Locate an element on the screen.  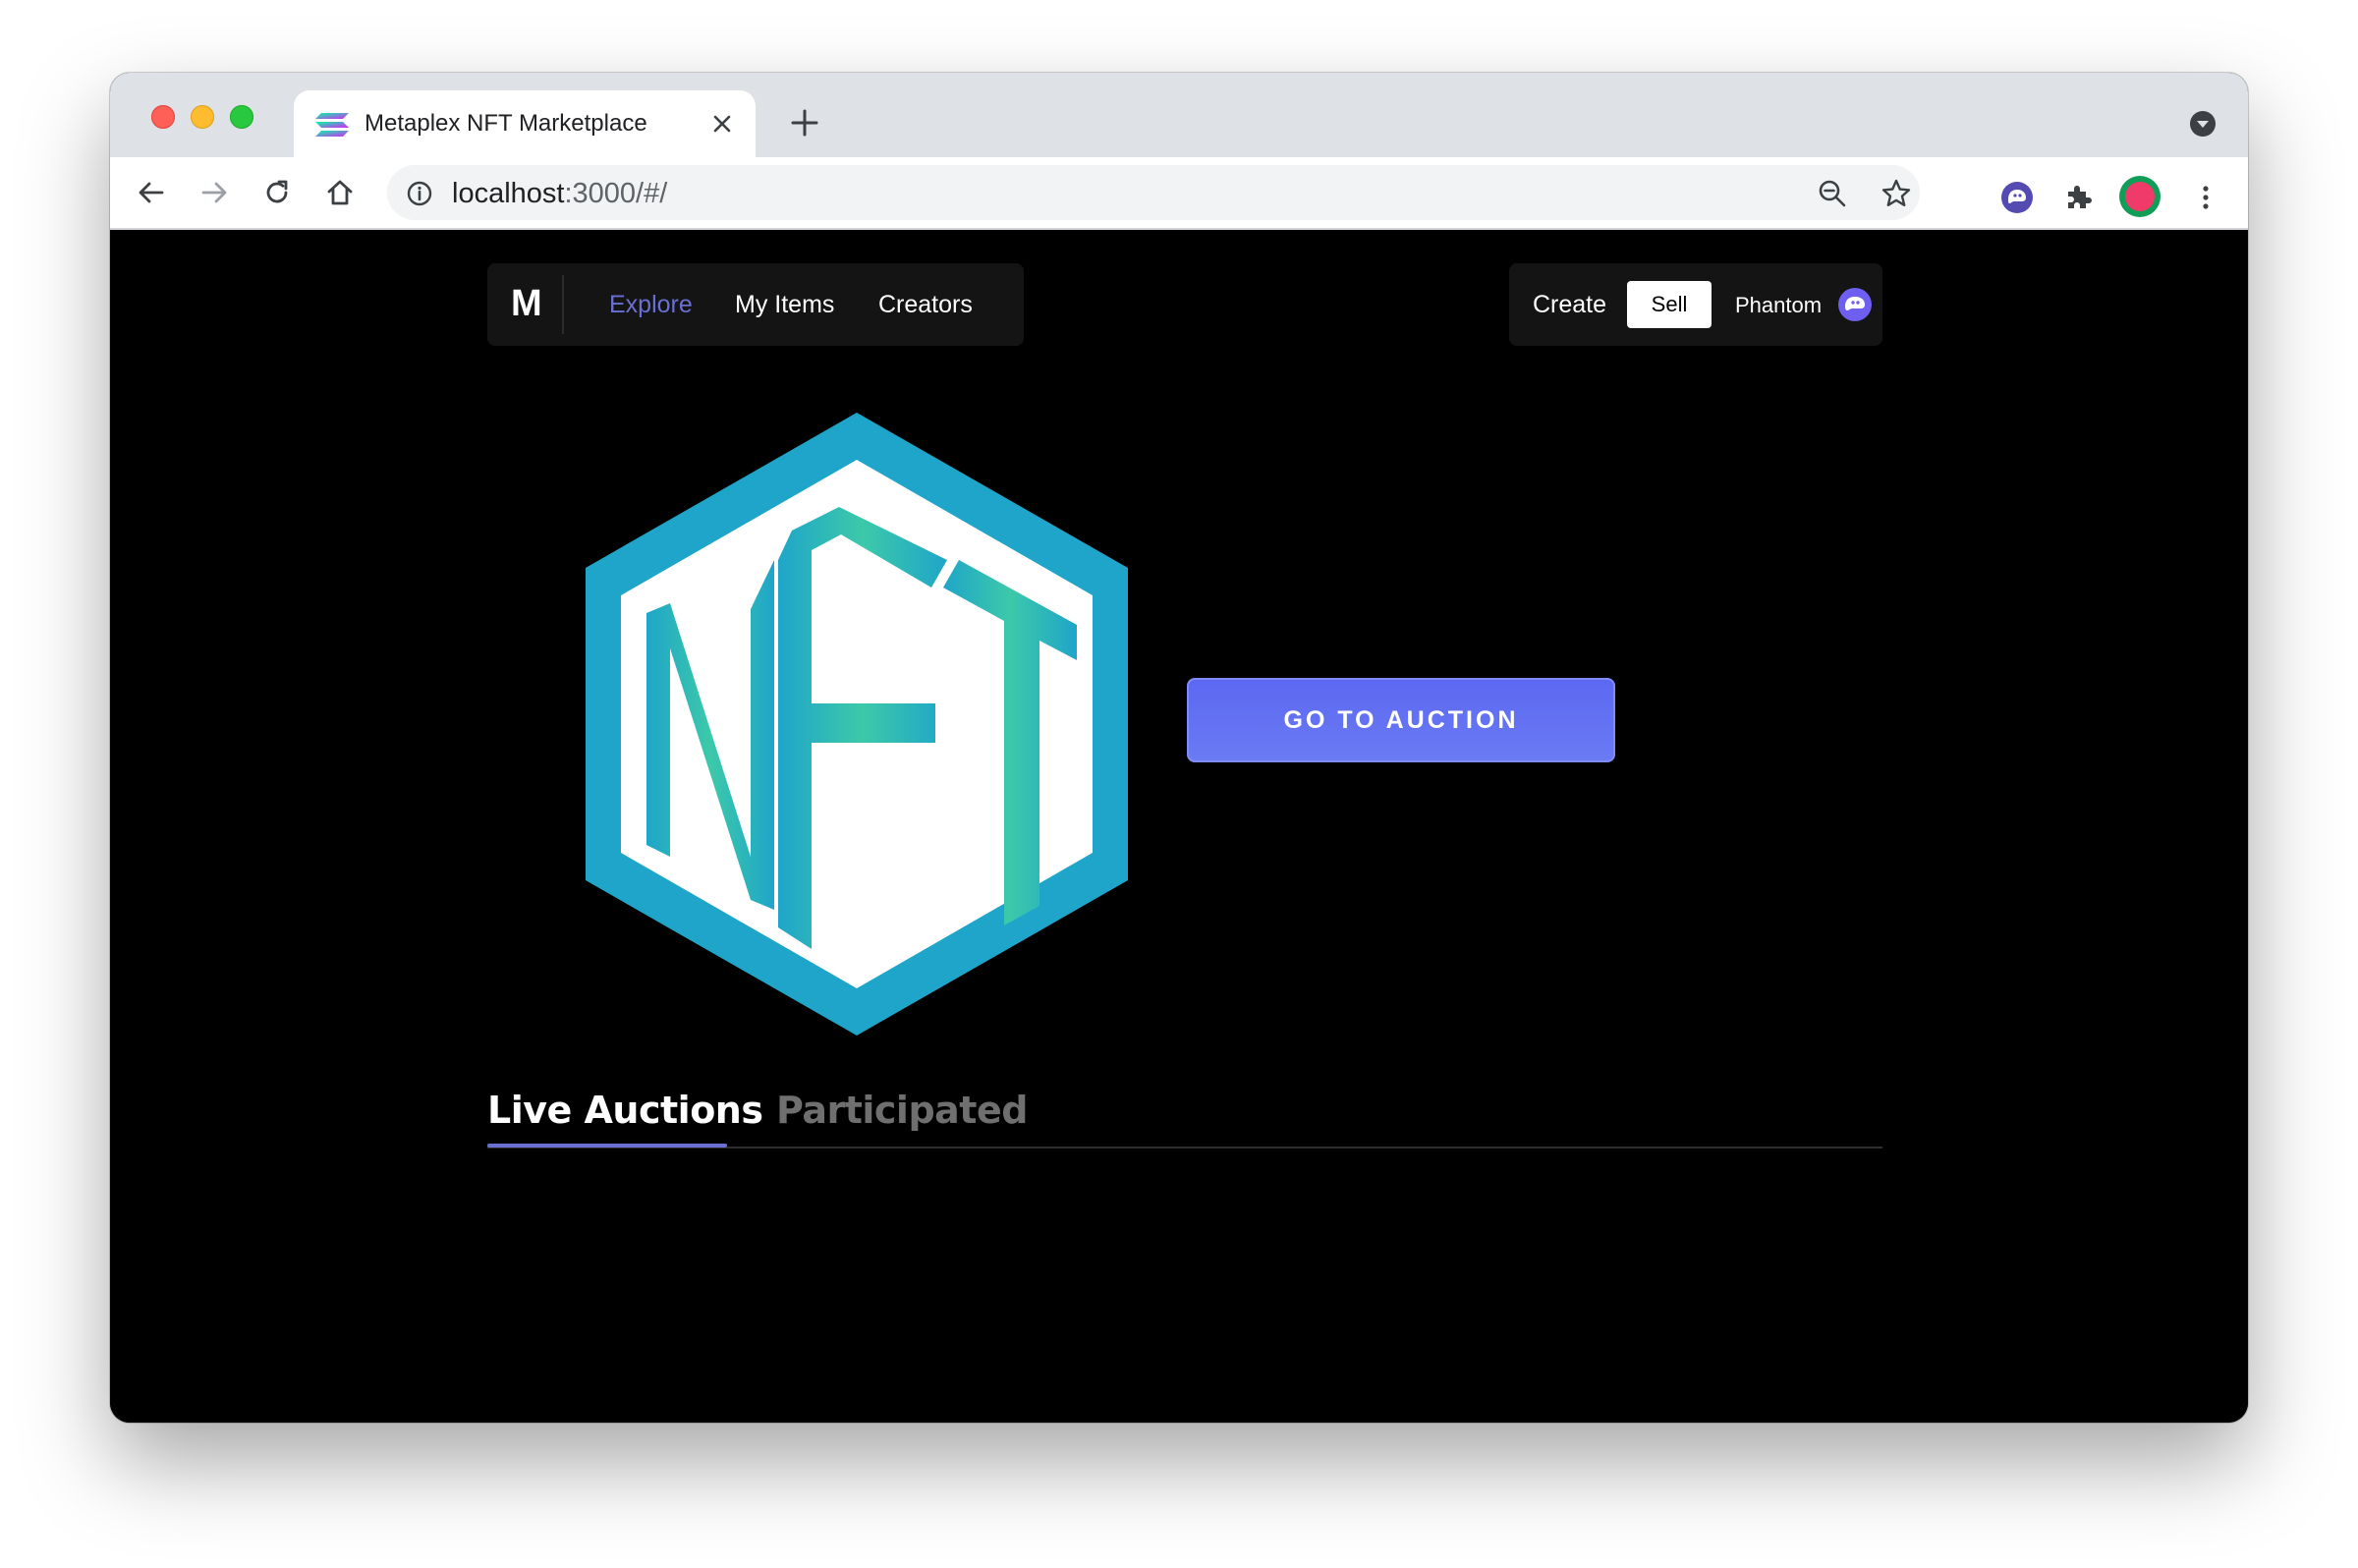
auction-tabs: Live Auctions Participated is located at coordinates (1185, 1119).